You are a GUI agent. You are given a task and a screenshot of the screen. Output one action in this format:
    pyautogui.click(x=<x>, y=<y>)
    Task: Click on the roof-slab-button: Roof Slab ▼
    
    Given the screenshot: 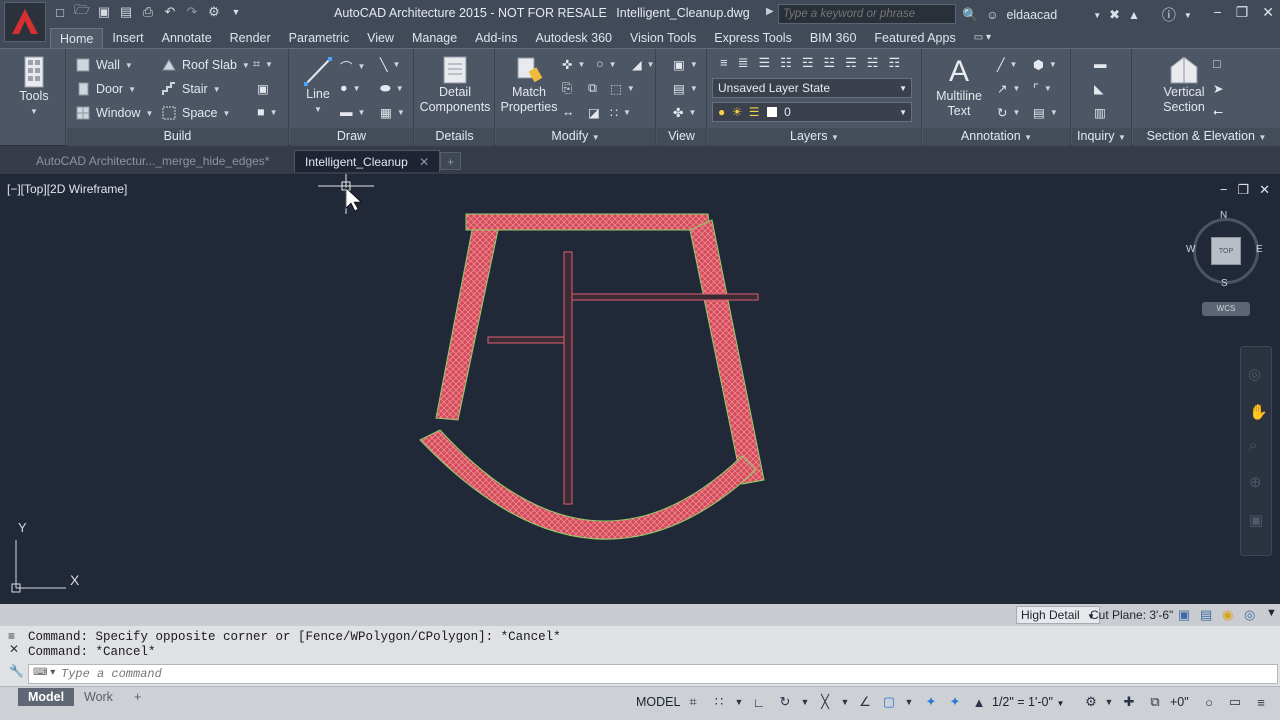 What is the action you would take?
    pyautogui.click(x=205, y=65)
    